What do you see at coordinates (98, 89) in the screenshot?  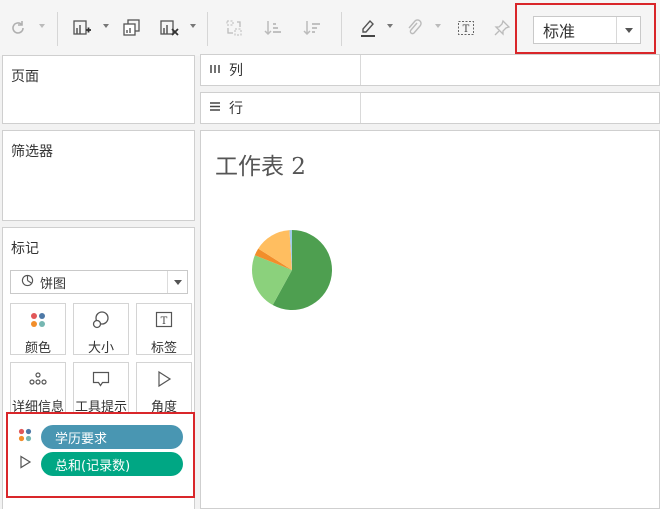 I see `pages-panel: 页面` at bounding box center [98, 89].